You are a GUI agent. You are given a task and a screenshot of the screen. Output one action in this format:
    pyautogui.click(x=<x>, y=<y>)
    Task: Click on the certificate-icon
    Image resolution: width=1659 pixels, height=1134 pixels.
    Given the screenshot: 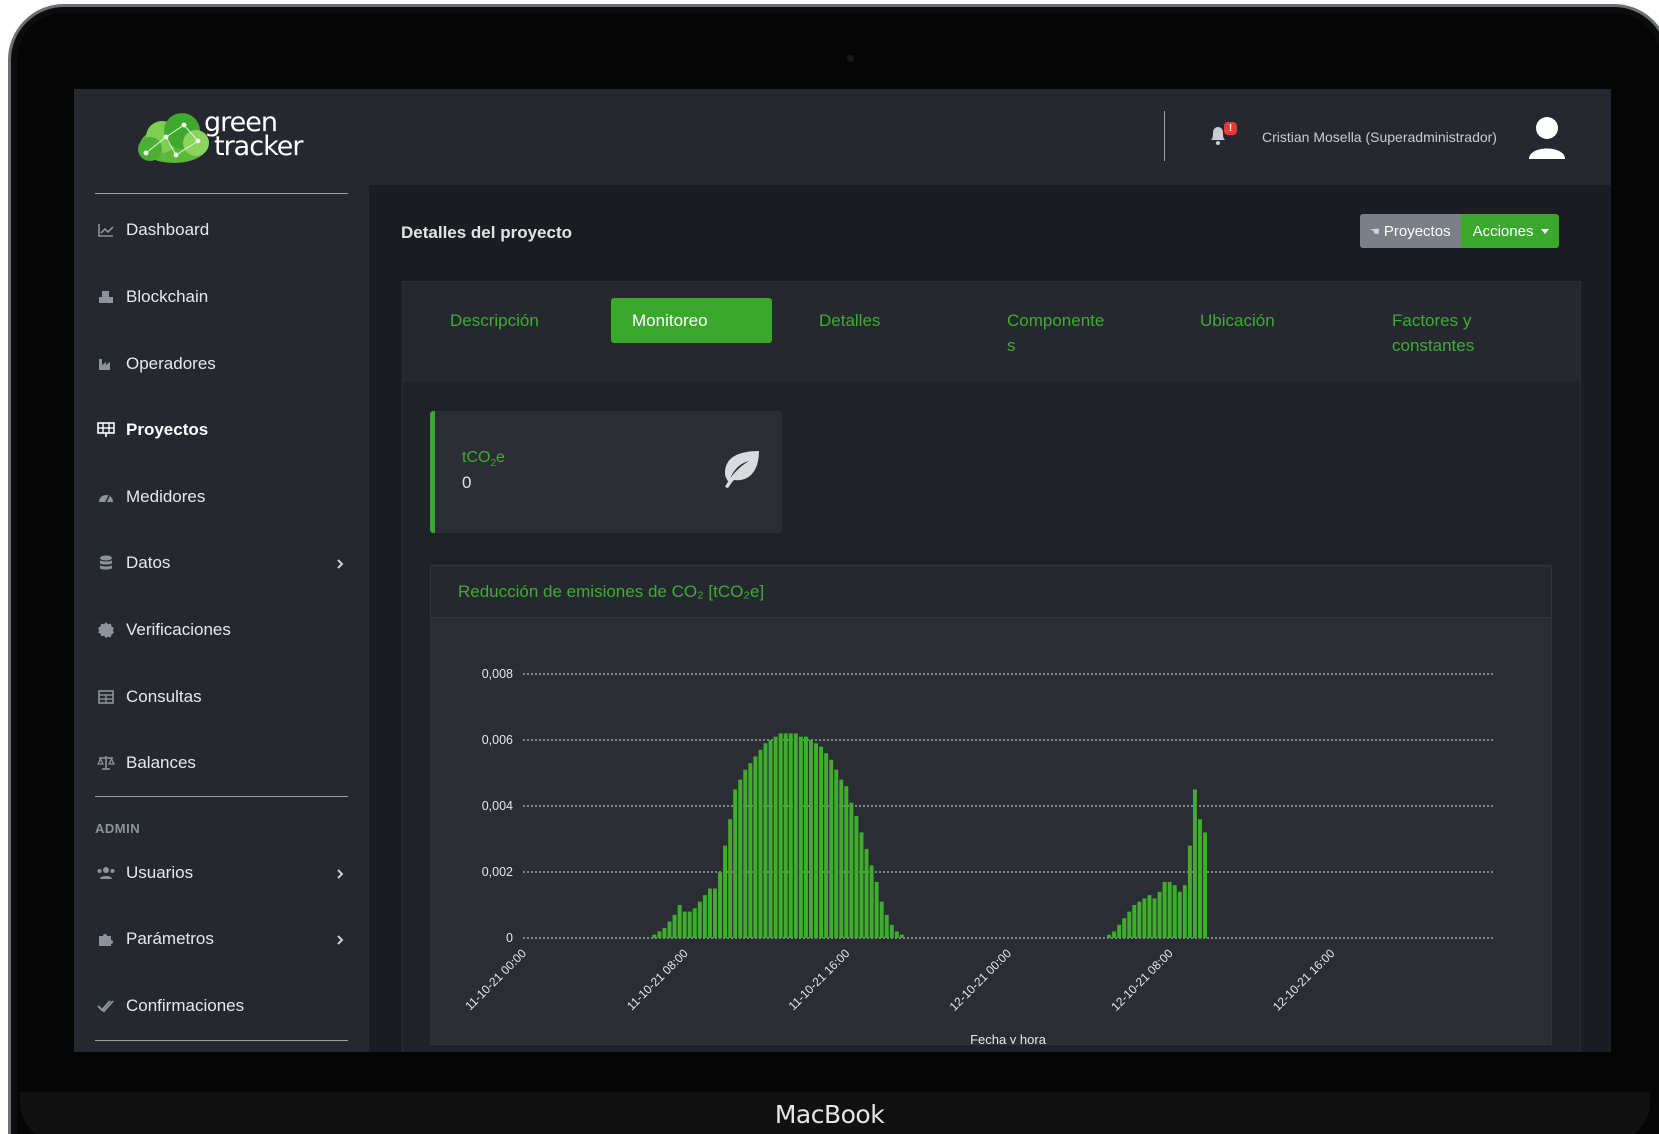 What is the action you would take?
    pyautogui.click(x=106, y=630)
    